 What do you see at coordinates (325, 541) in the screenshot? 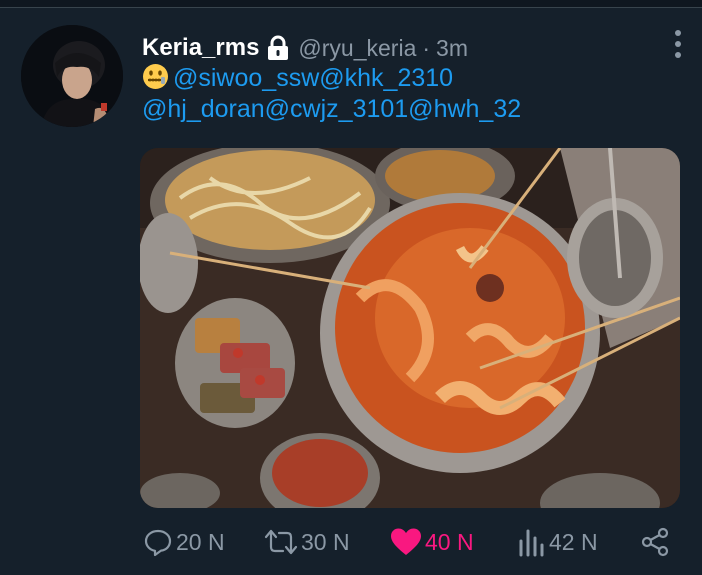
I see `retweet-count: 30 N` at bounding box center [325, 541].